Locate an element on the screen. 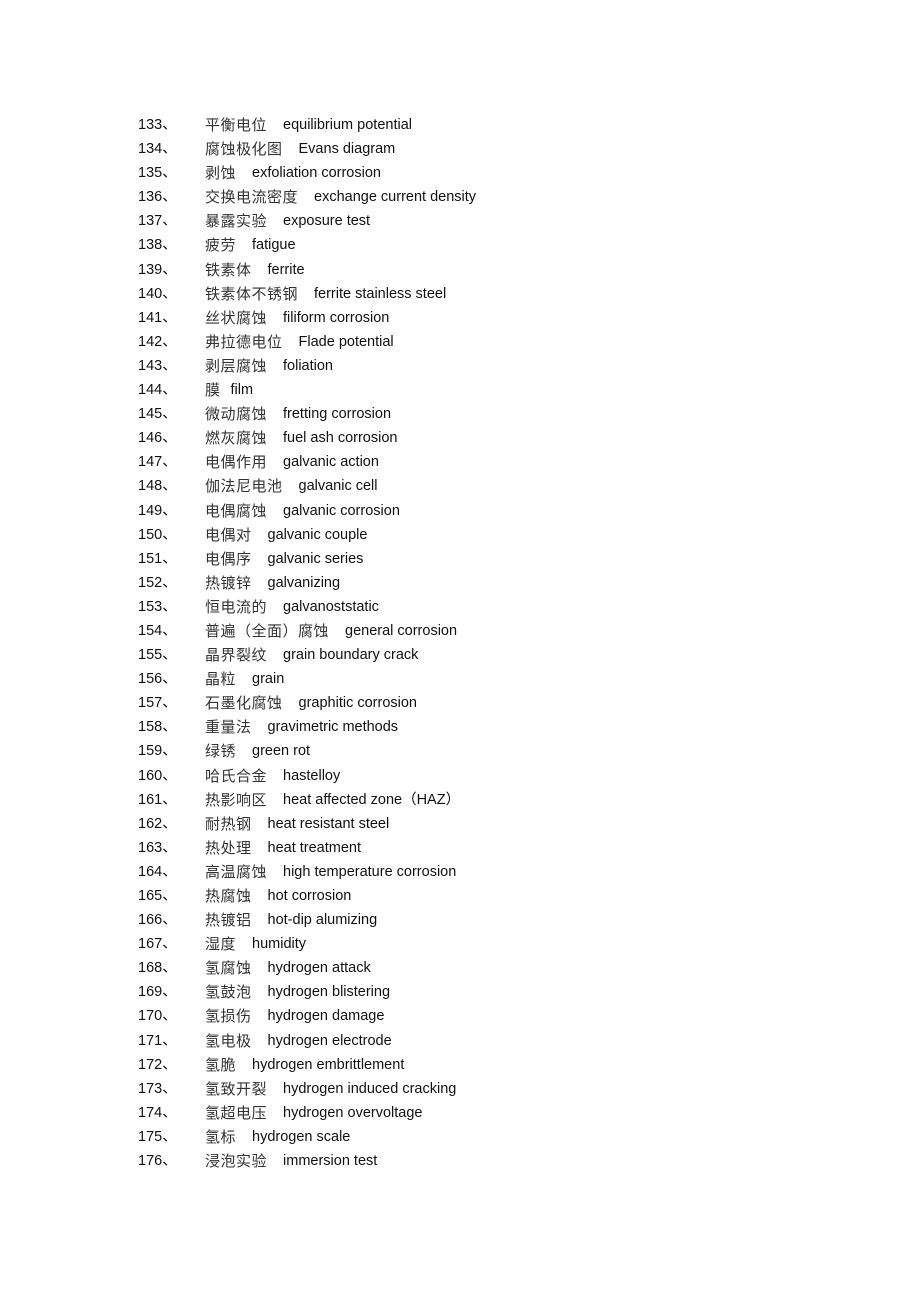  entry-number: 144、 is located at coordinates (157, 390).